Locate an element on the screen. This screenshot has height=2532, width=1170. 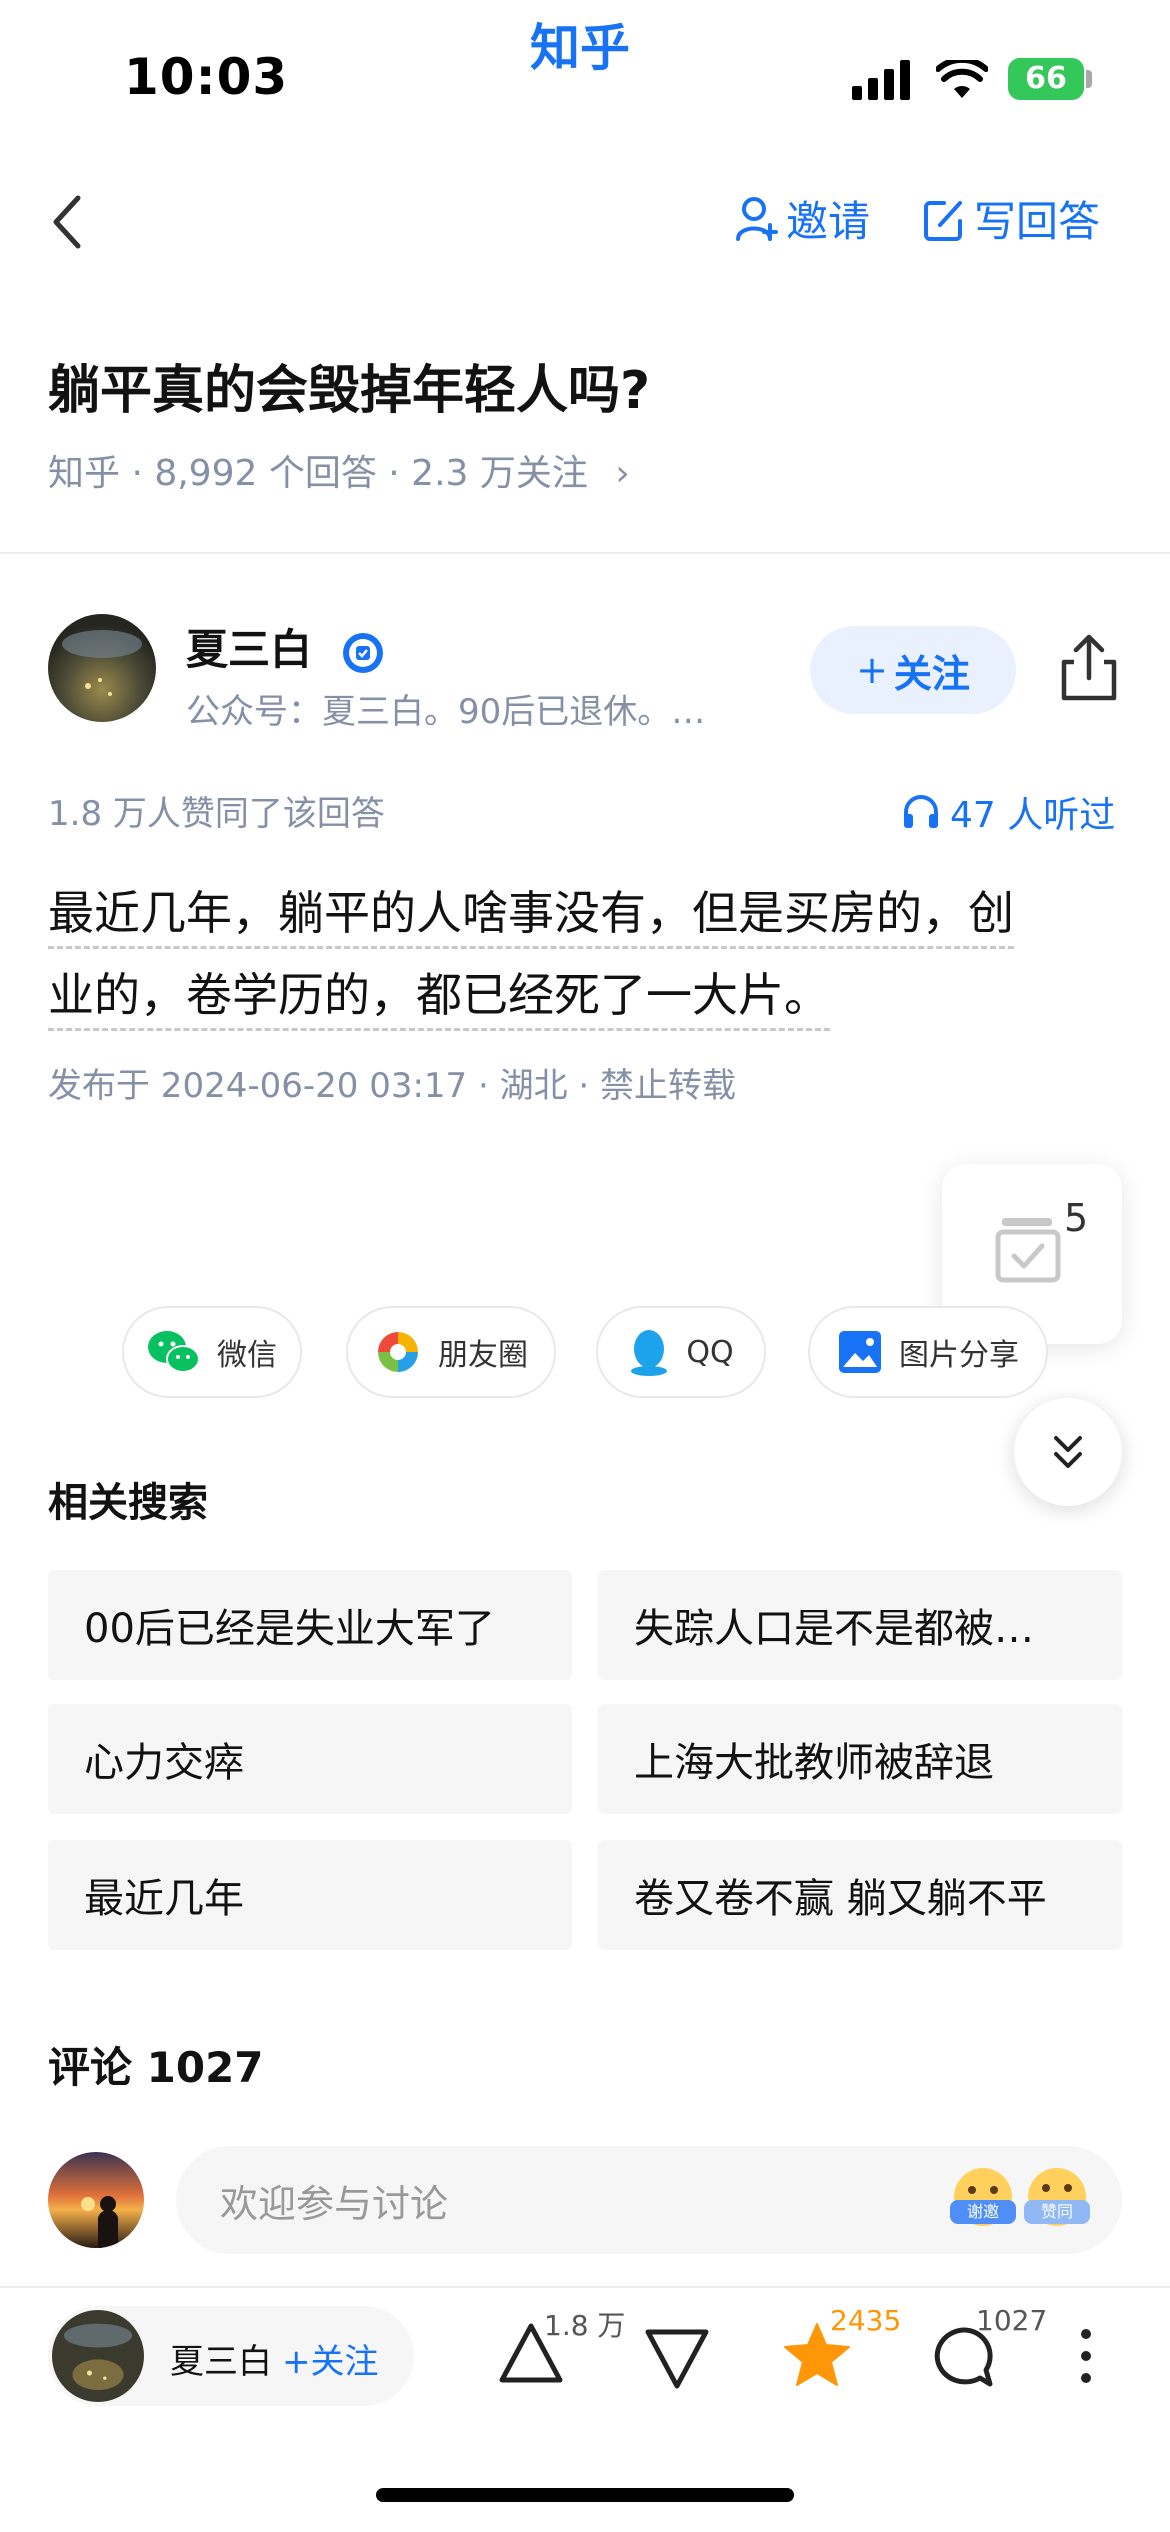
related-search-title: 相关搜索 is located at coordinates (128, 1503).